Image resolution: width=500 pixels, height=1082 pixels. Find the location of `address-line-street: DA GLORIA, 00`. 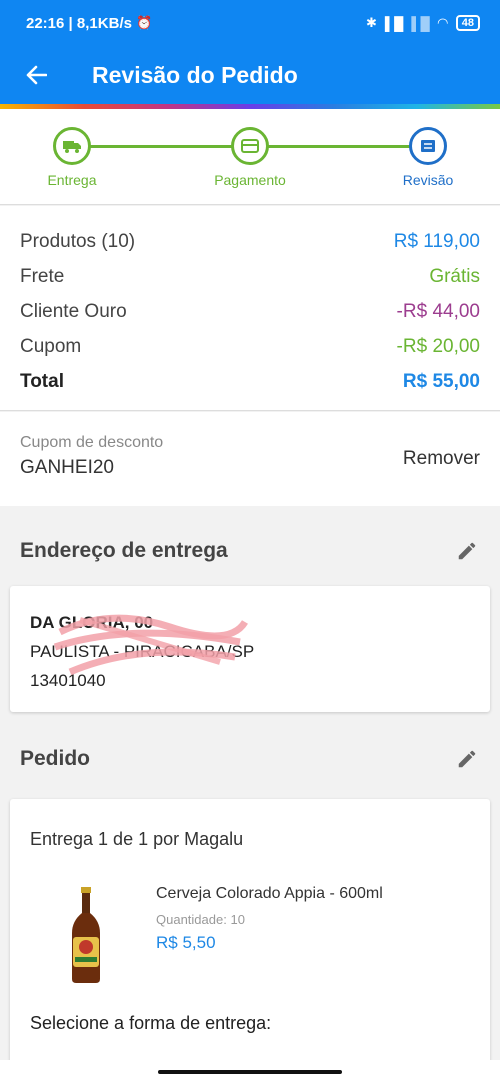

address-line-street: DA GLORIA, 00 is located at coordinates (92, 622).